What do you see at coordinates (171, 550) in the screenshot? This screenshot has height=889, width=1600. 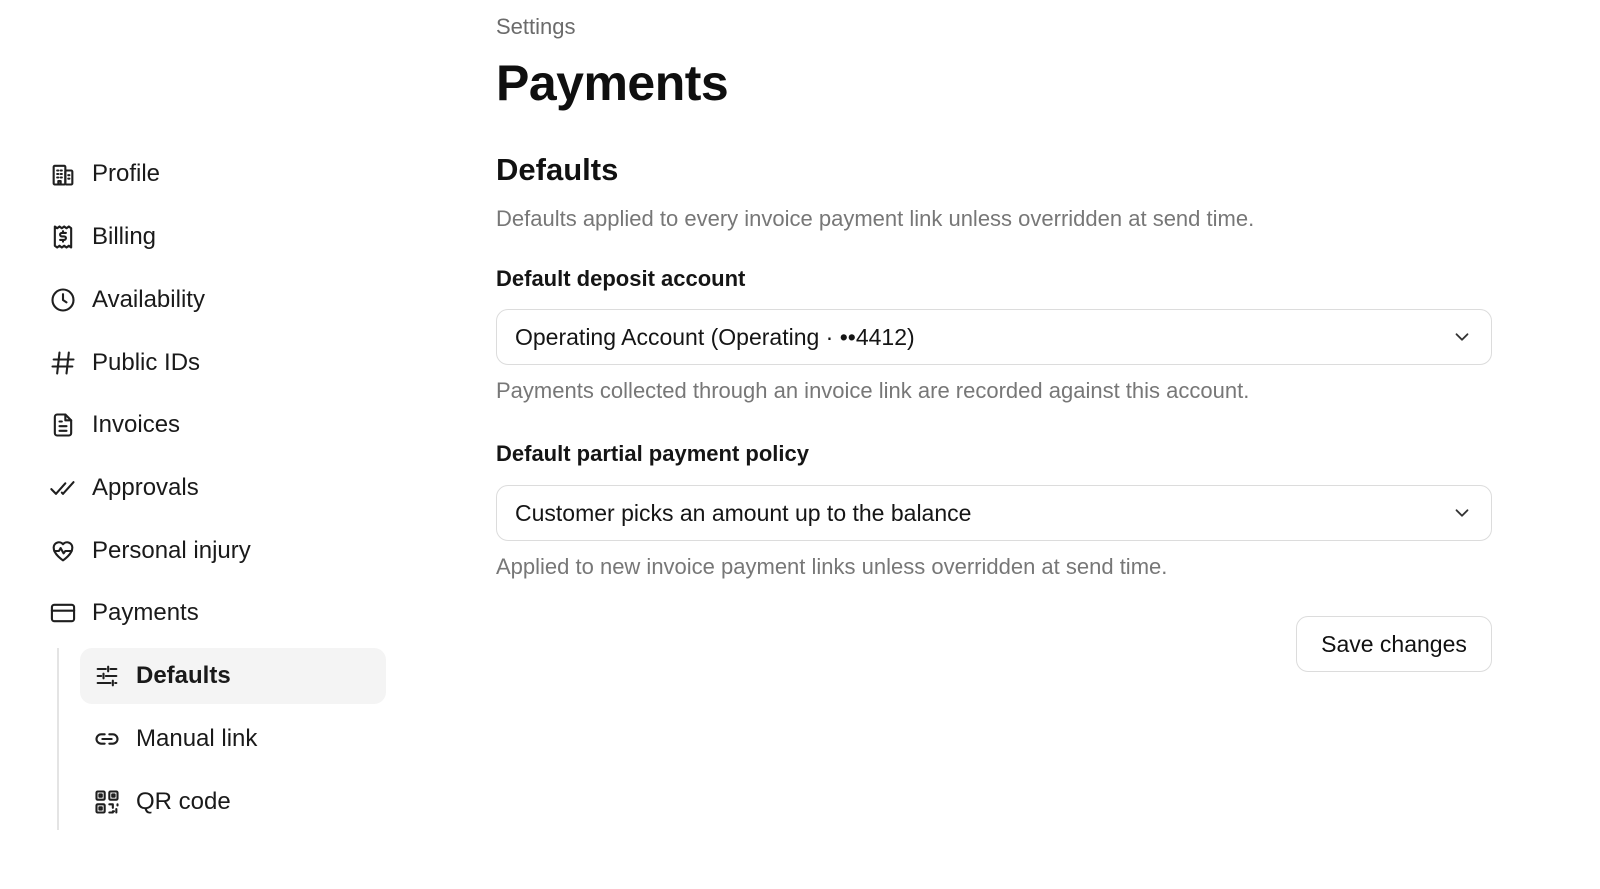 I see `sidebar-item-label: Personal injury` at bounding box center [171, 550].